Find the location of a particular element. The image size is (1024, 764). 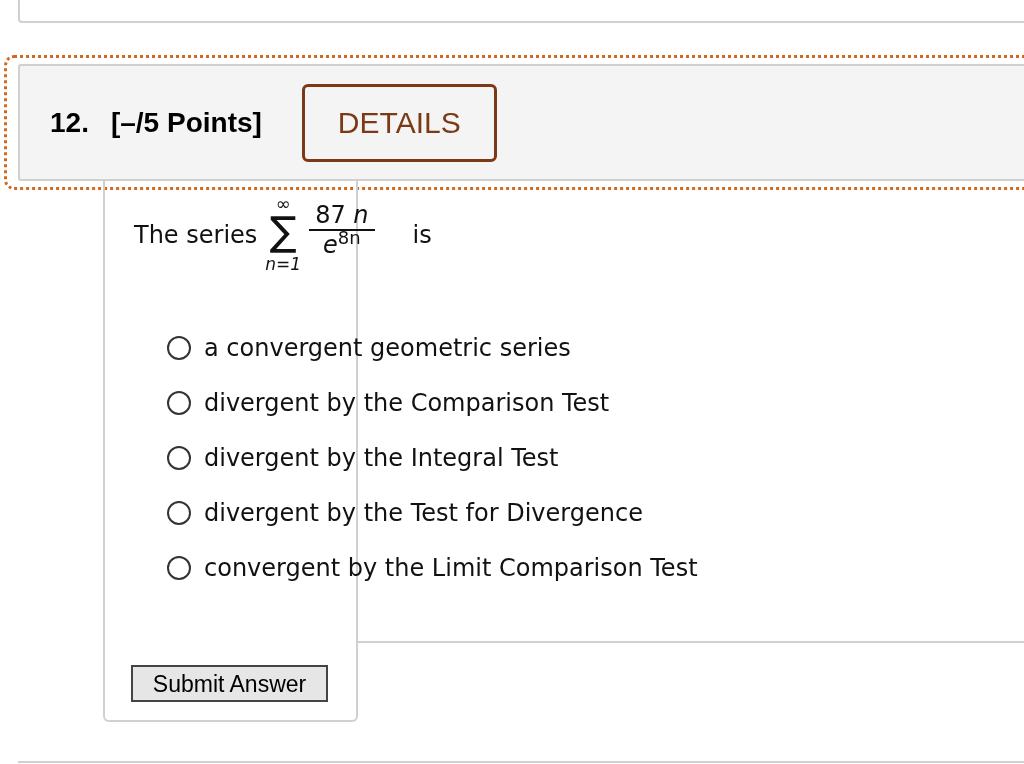

fraction: 87 n e$^{8n}$ is located at coordinates (342, 229).